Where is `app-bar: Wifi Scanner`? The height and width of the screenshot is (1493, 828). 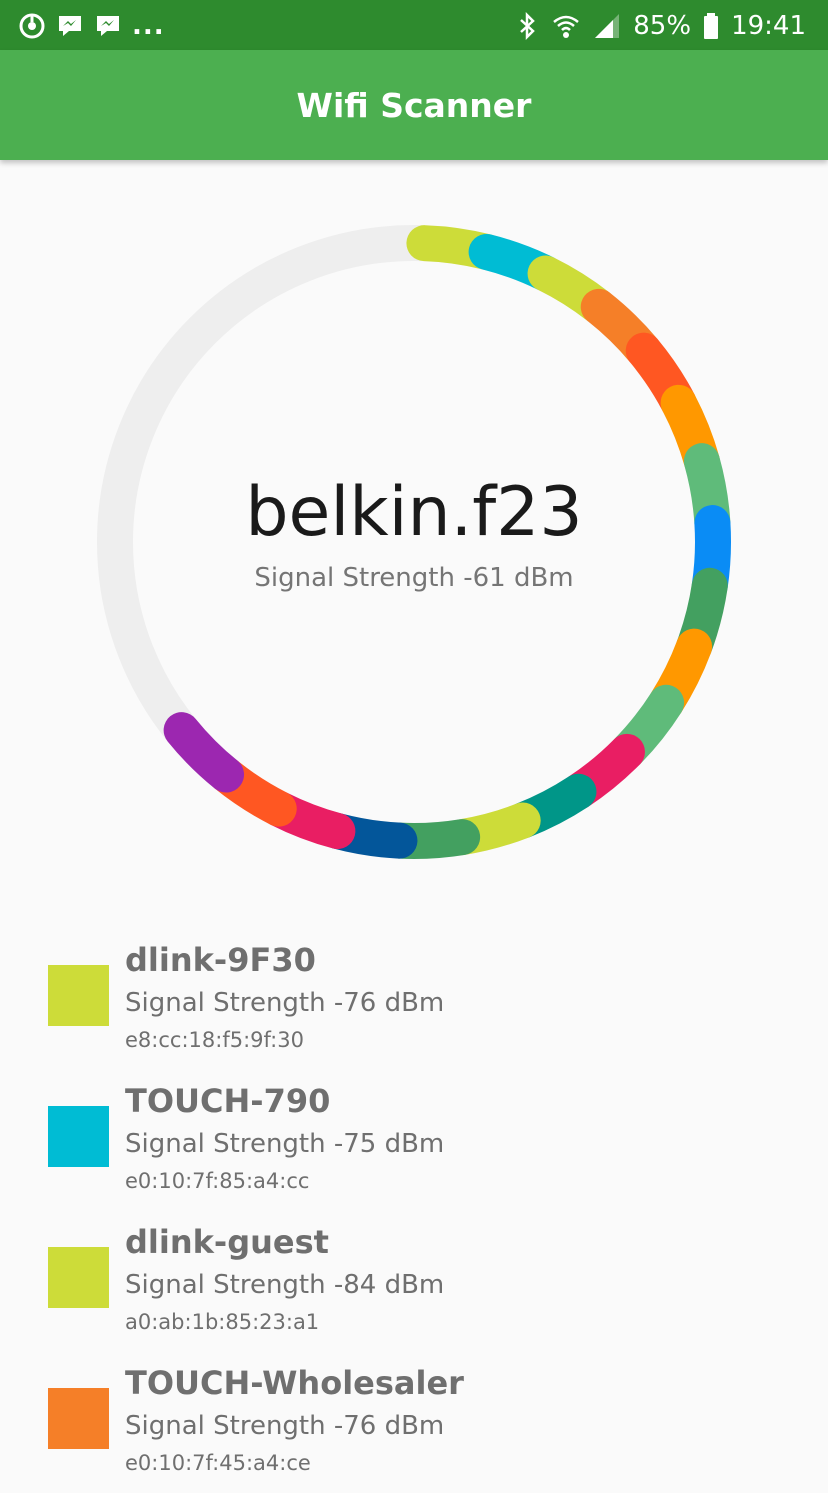 app-bar: Wifi Scanner is located at coordinates (414, 105).